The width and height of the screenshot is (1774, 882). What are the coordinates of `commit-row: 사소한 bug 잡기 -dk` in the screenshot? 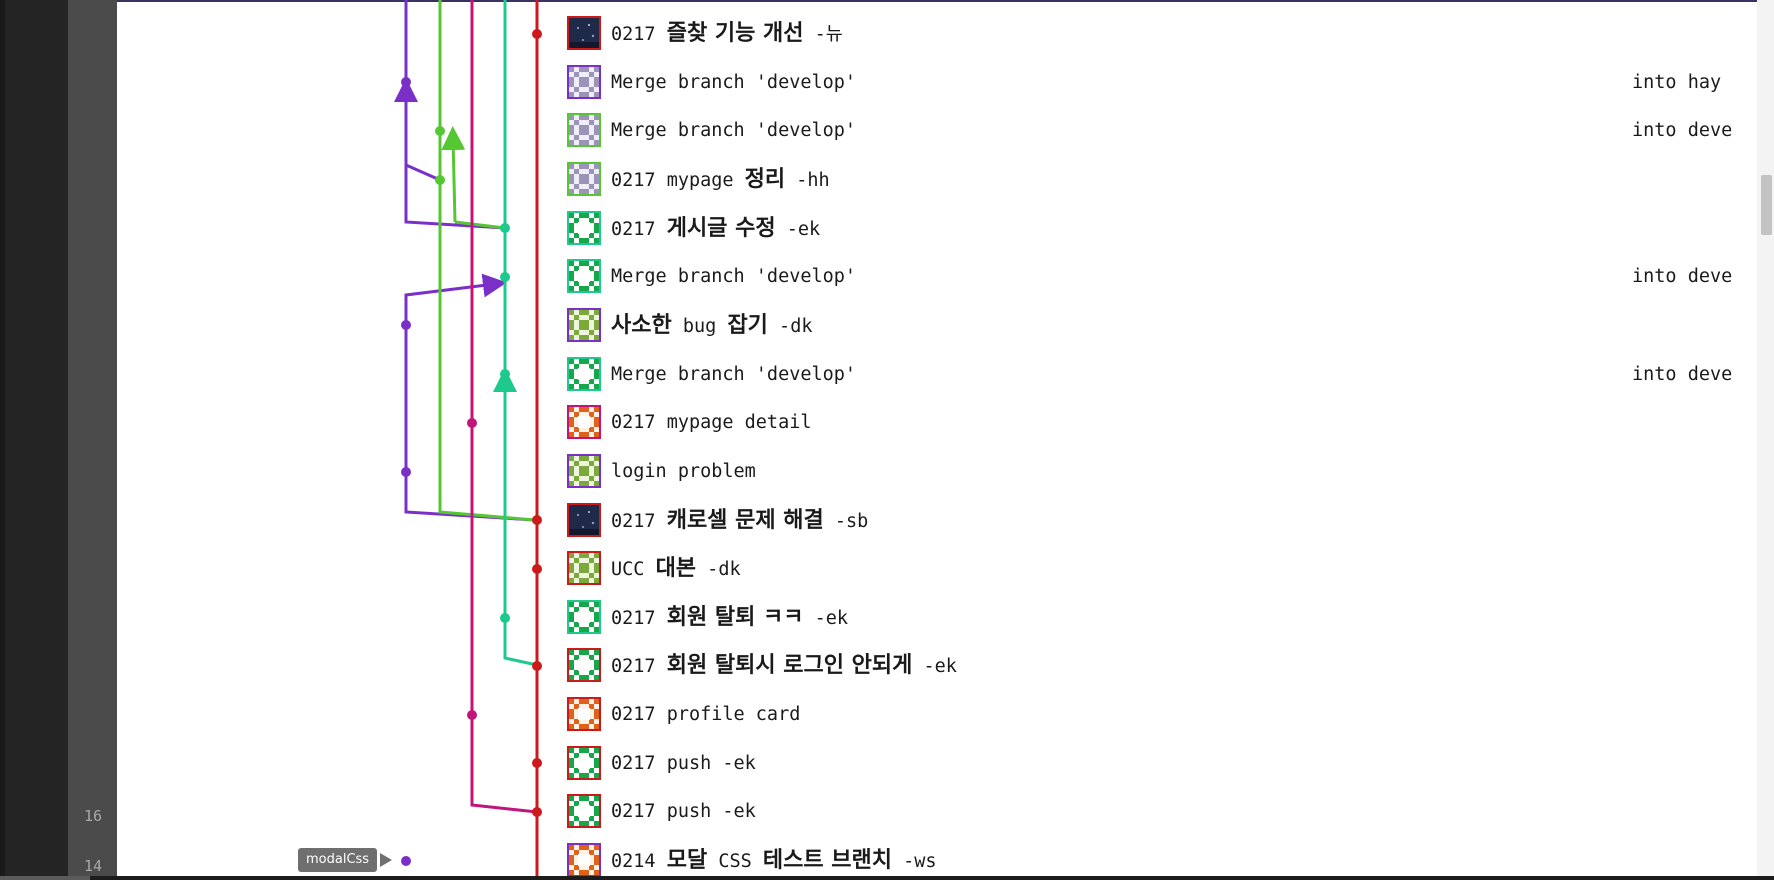 It's located at (1162, 326).